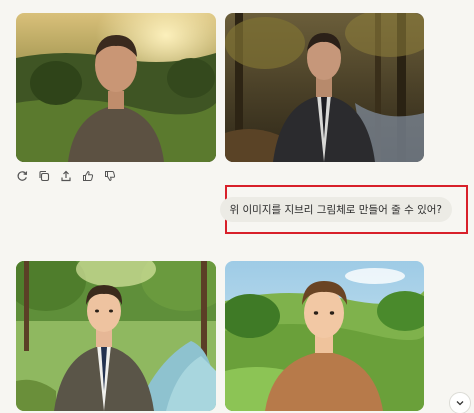 Image resolution: width=474 pixels, height=413 pixels. I want to click on scroll-down-button, so click(460, 402).